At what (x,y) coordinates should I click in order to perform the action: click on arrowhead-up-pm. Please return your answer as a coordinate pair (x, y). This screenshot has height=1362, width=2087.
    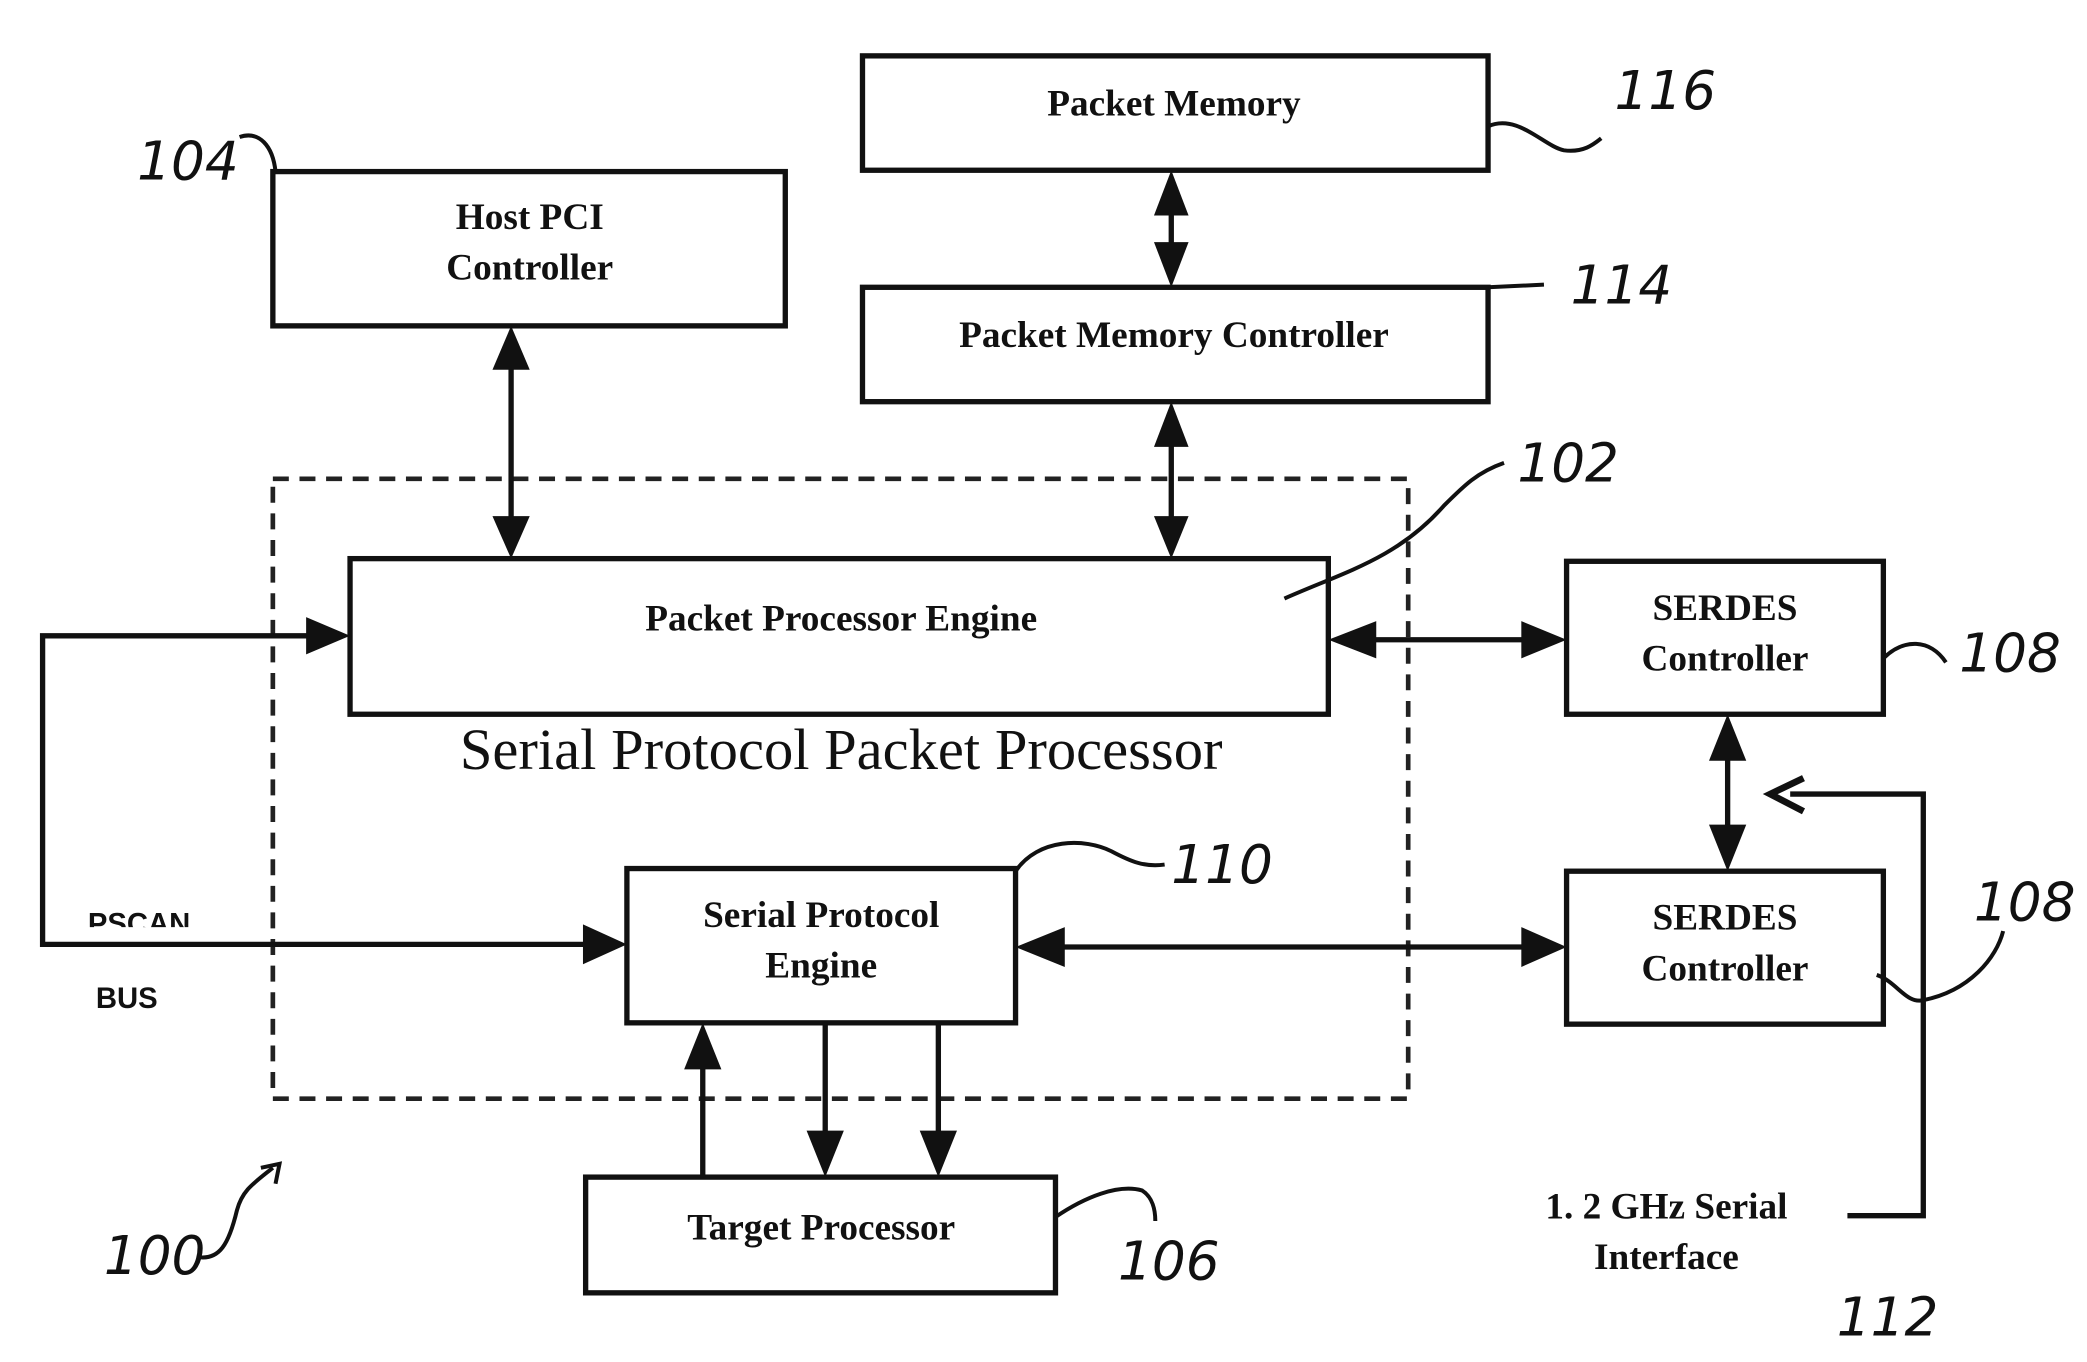
    Looking at the image, I should click on (1171, 193).